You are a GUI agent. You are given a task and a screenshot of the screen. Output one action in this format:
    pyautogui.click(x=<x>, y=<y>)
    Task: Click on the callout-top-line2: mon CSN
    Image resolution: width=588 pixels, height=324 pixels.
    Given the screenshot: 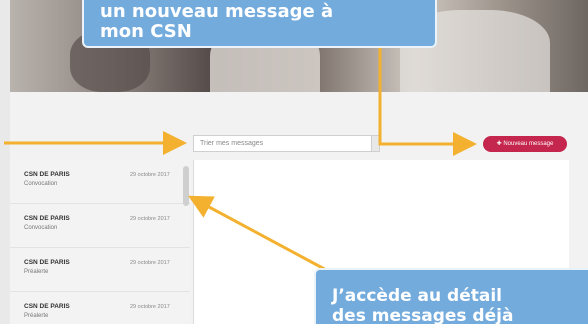 What is the action you would take?
    pyautogui.click(x=146, y=31)
    